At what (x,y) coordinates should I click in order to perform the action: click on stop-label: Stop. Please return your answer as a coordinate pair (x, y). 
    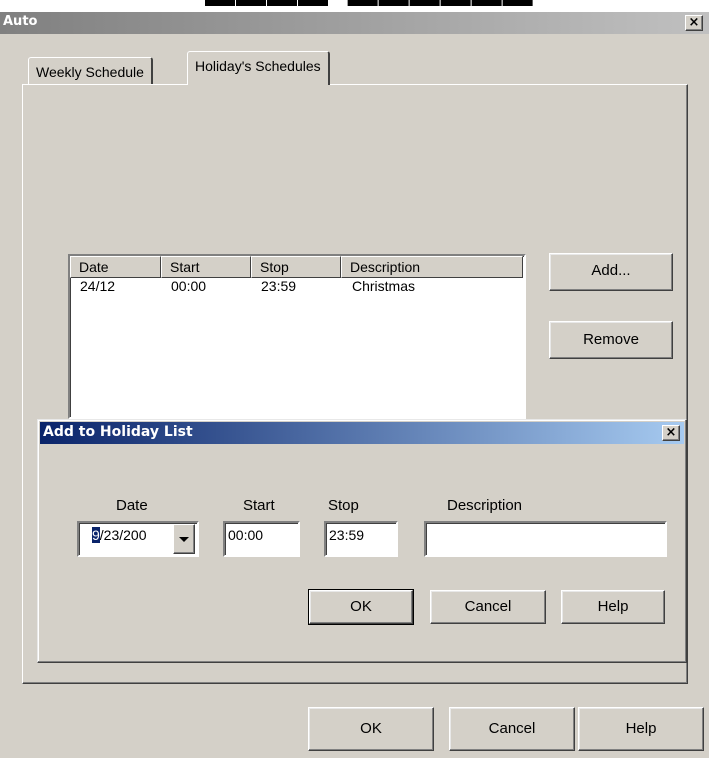
    Looking at the image, I should click on (343, 505).